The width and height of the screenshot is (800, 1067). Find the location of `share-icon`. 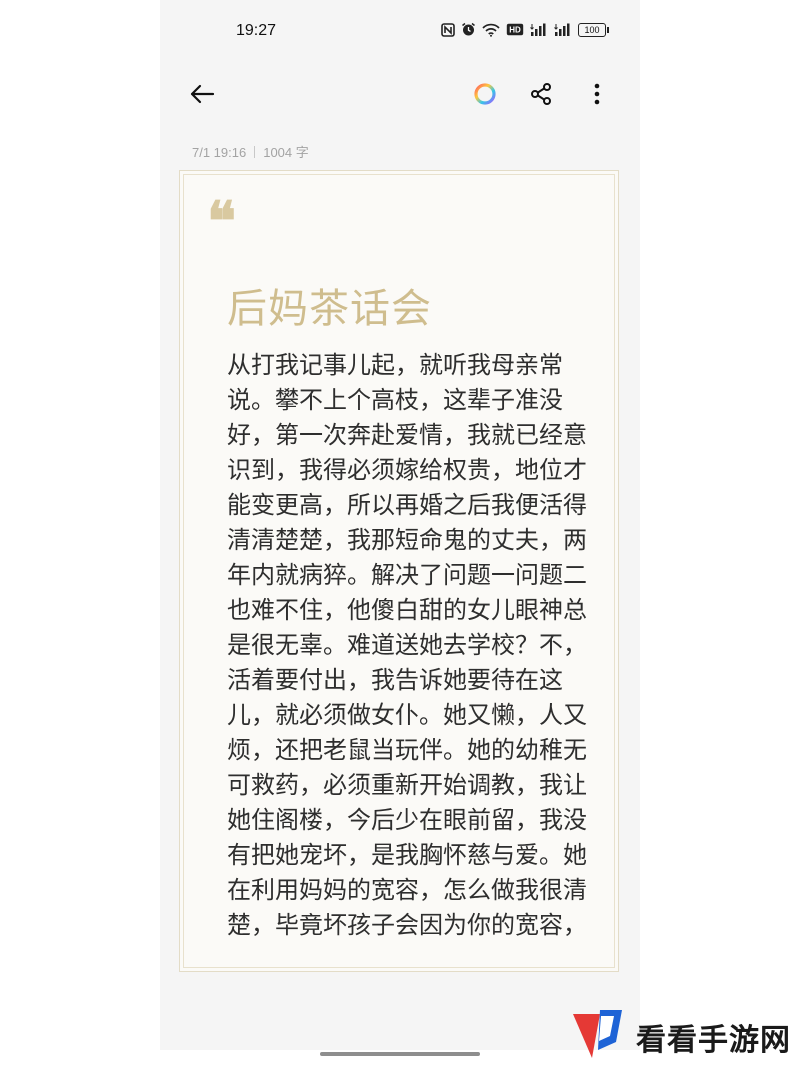

share-icon is located at coordinates (541, 94).